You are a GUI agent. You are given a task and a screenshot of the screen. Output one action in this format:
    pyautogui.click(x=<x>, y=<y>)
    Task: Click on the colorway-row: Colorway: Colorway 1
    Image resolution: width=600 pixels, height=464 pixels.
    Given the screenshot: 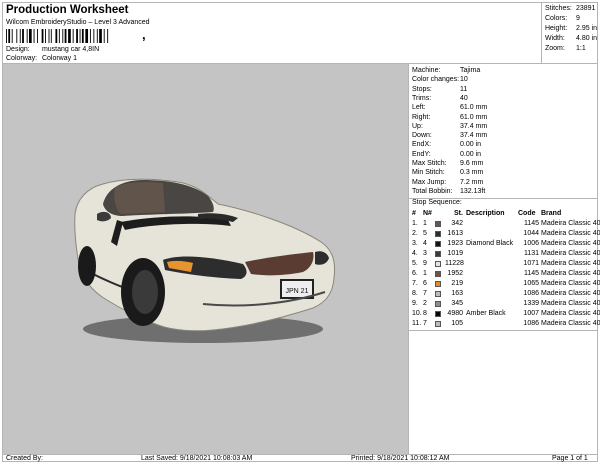 What is the action you would take?
    pyautogui.click(x=41, y=58)
    